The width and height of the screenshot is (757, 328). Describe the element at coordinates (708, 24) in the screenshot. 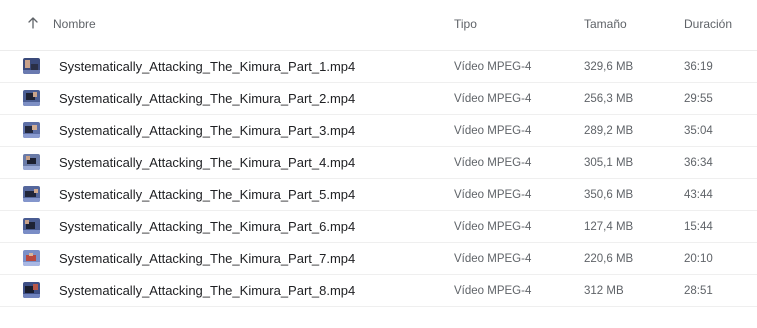

I see `column-header-duration: Duración` at that location.